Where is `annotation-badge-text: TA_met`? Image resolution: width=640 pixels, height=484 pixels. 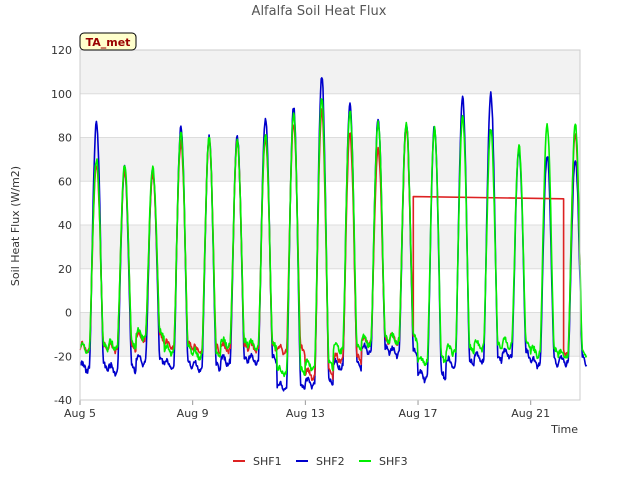 annotation-badge-text: TA_met is located at coordinates (108, 42).